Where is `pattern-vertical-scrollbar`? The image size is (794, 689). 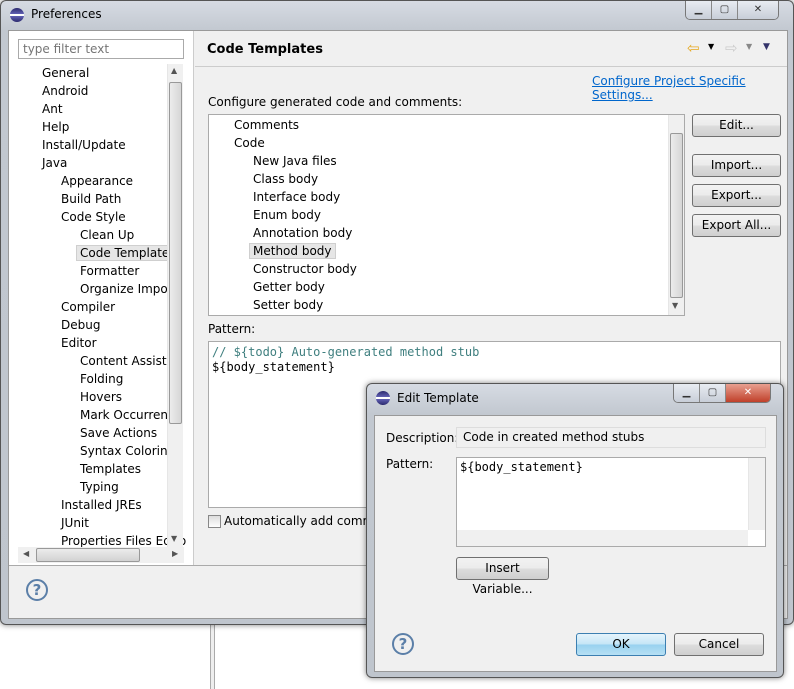
pattern-vertical-scrollbar is located at coordinates (756, 494).